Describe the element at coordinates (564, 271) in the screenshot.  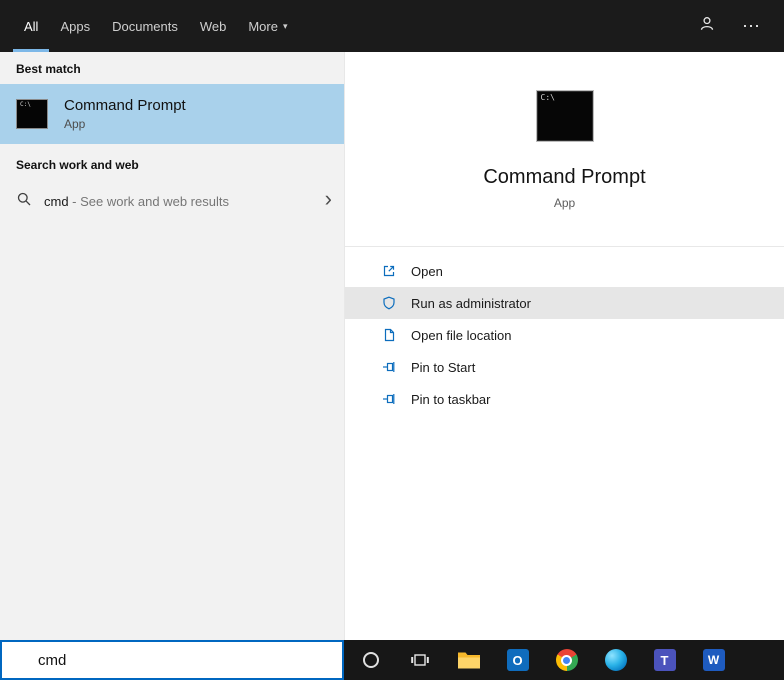
I see `open-action: Open` at that location.